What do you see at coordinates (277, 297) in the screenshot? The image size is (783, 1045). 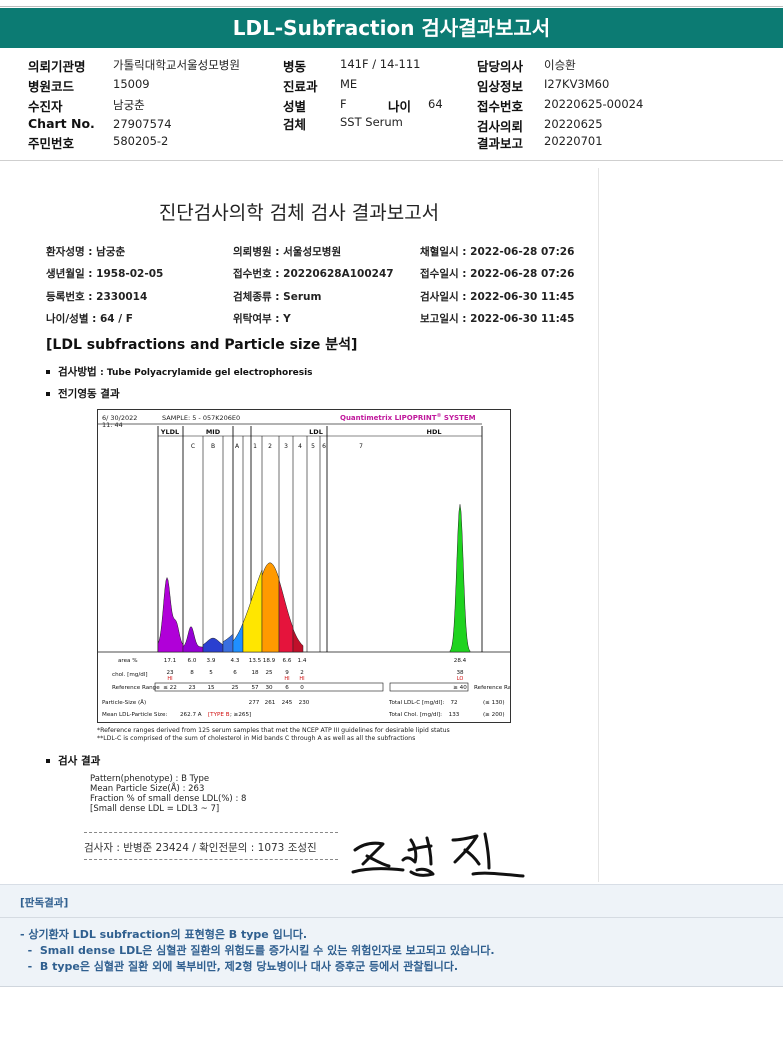 I see `specimen-type: 검체종류 : Serum` at bounding box center [277, 297].